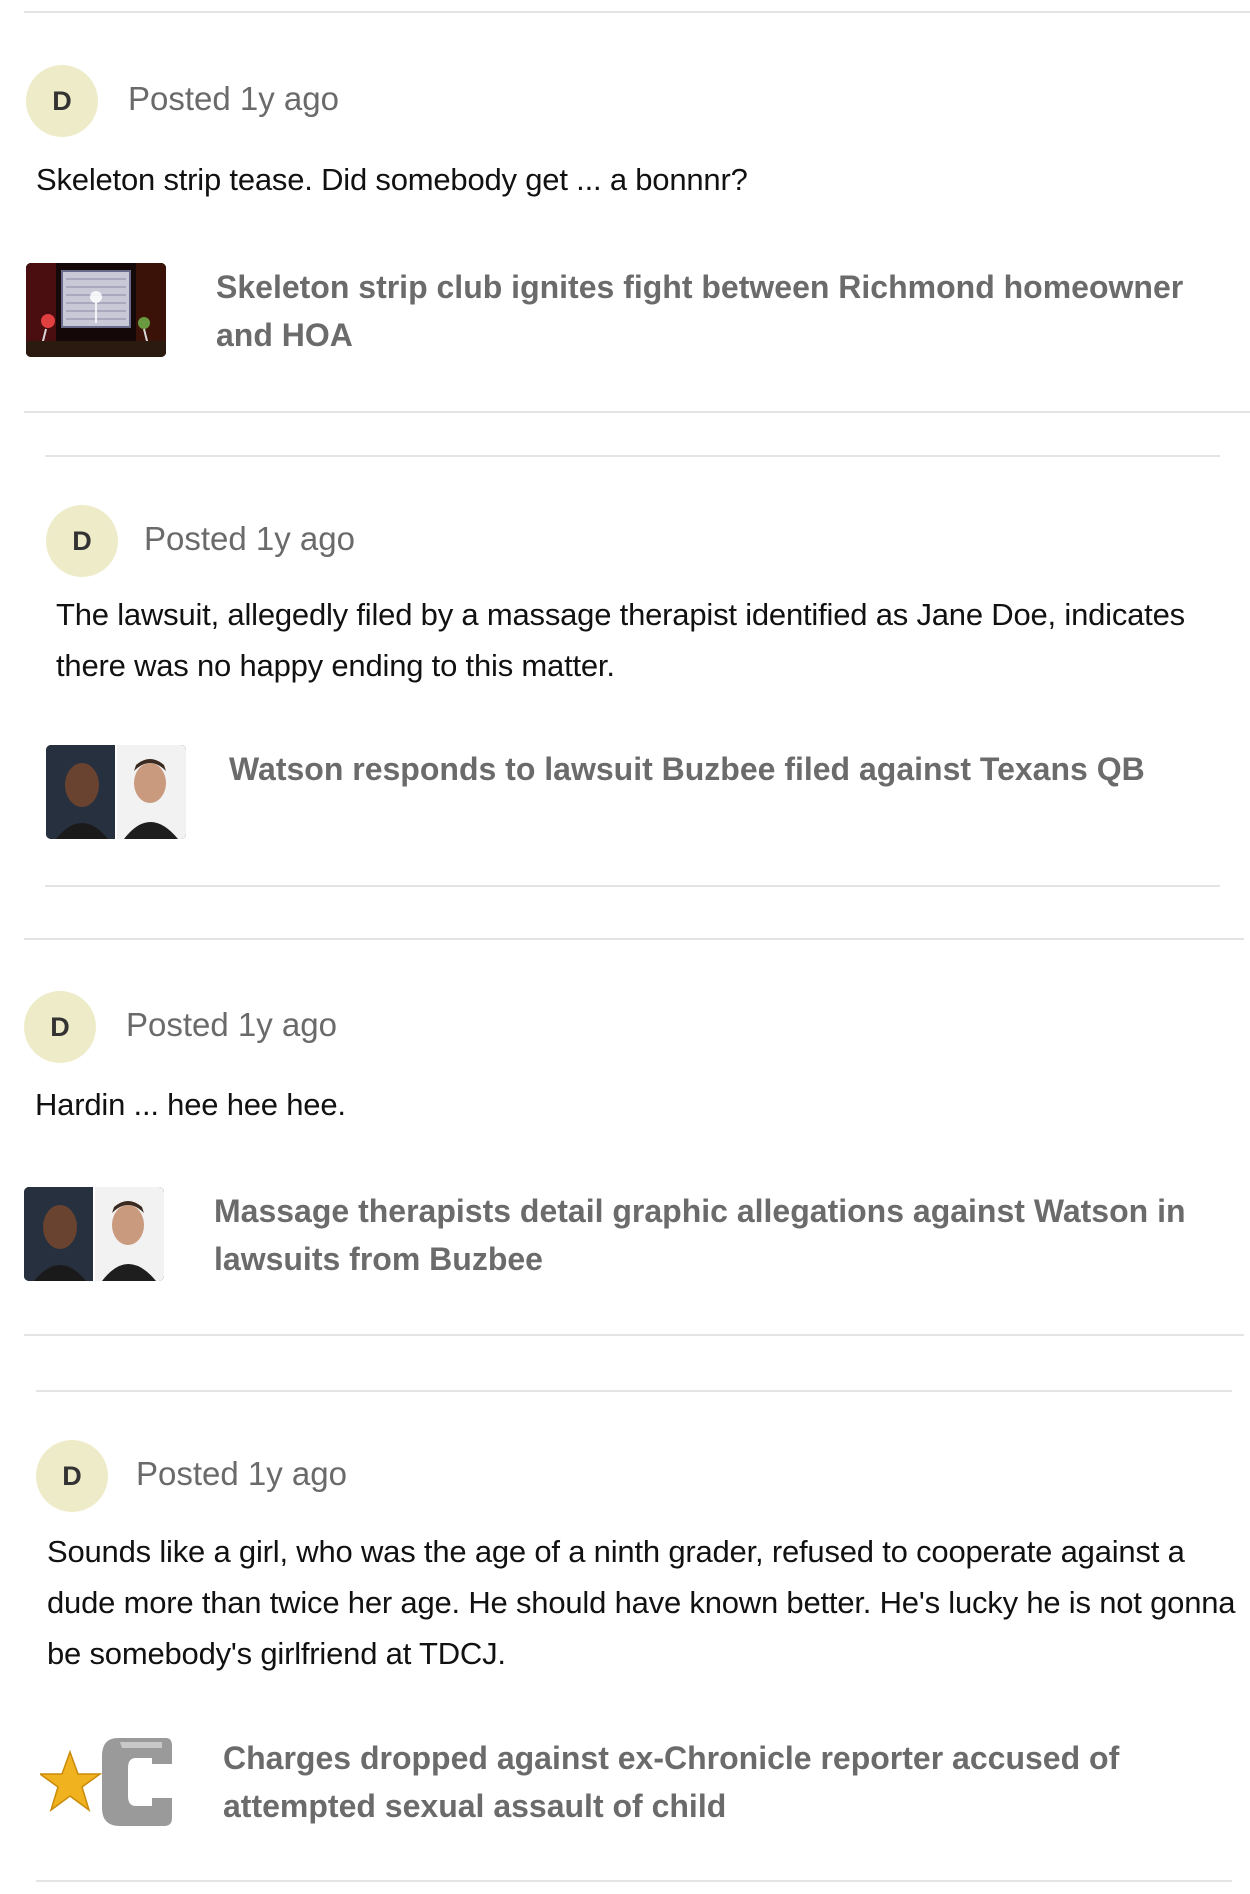  I want to click on comment-text: Hardin ... hee hee hee., so click(190, 1104).